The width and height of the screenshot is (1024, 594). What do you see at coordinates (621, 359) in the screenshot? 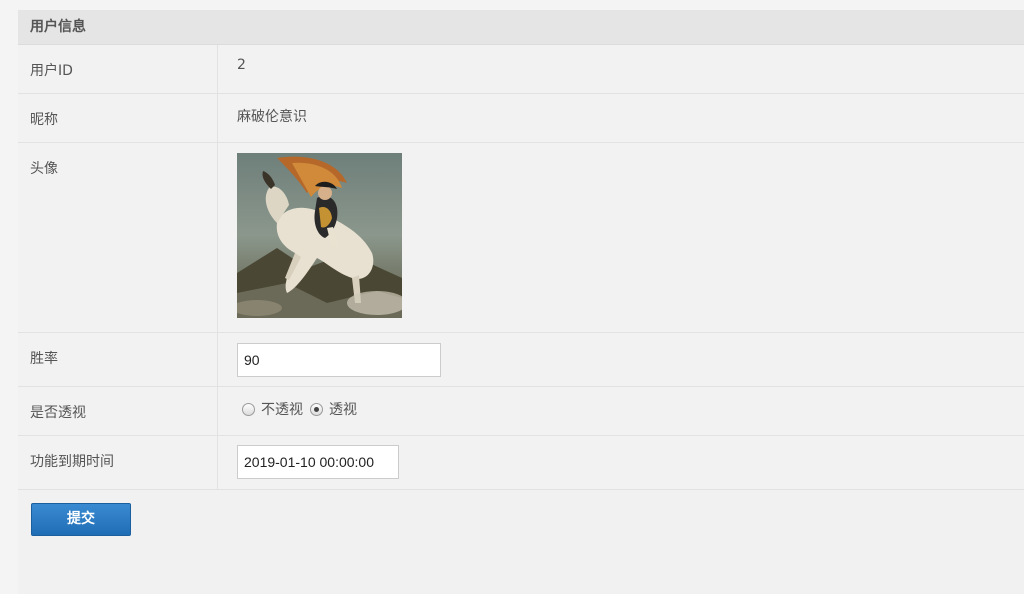
I see `win-rate-cell` at bounding box center [621, 359].